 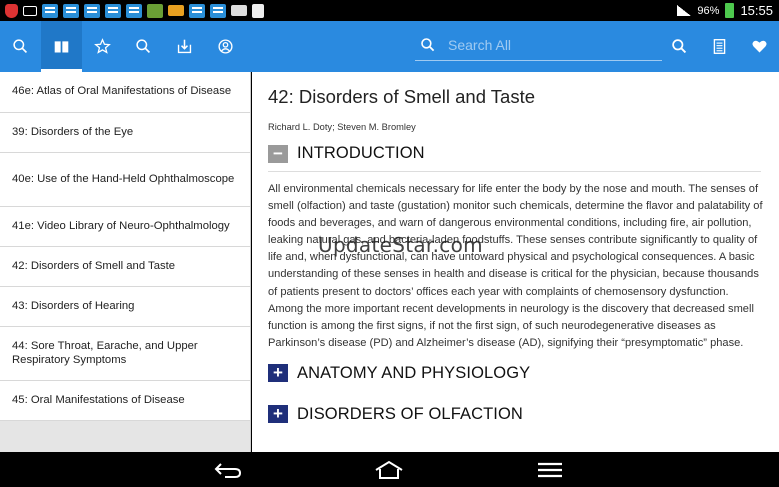 I want to click on mail-icon, so click(x=30, y=10).